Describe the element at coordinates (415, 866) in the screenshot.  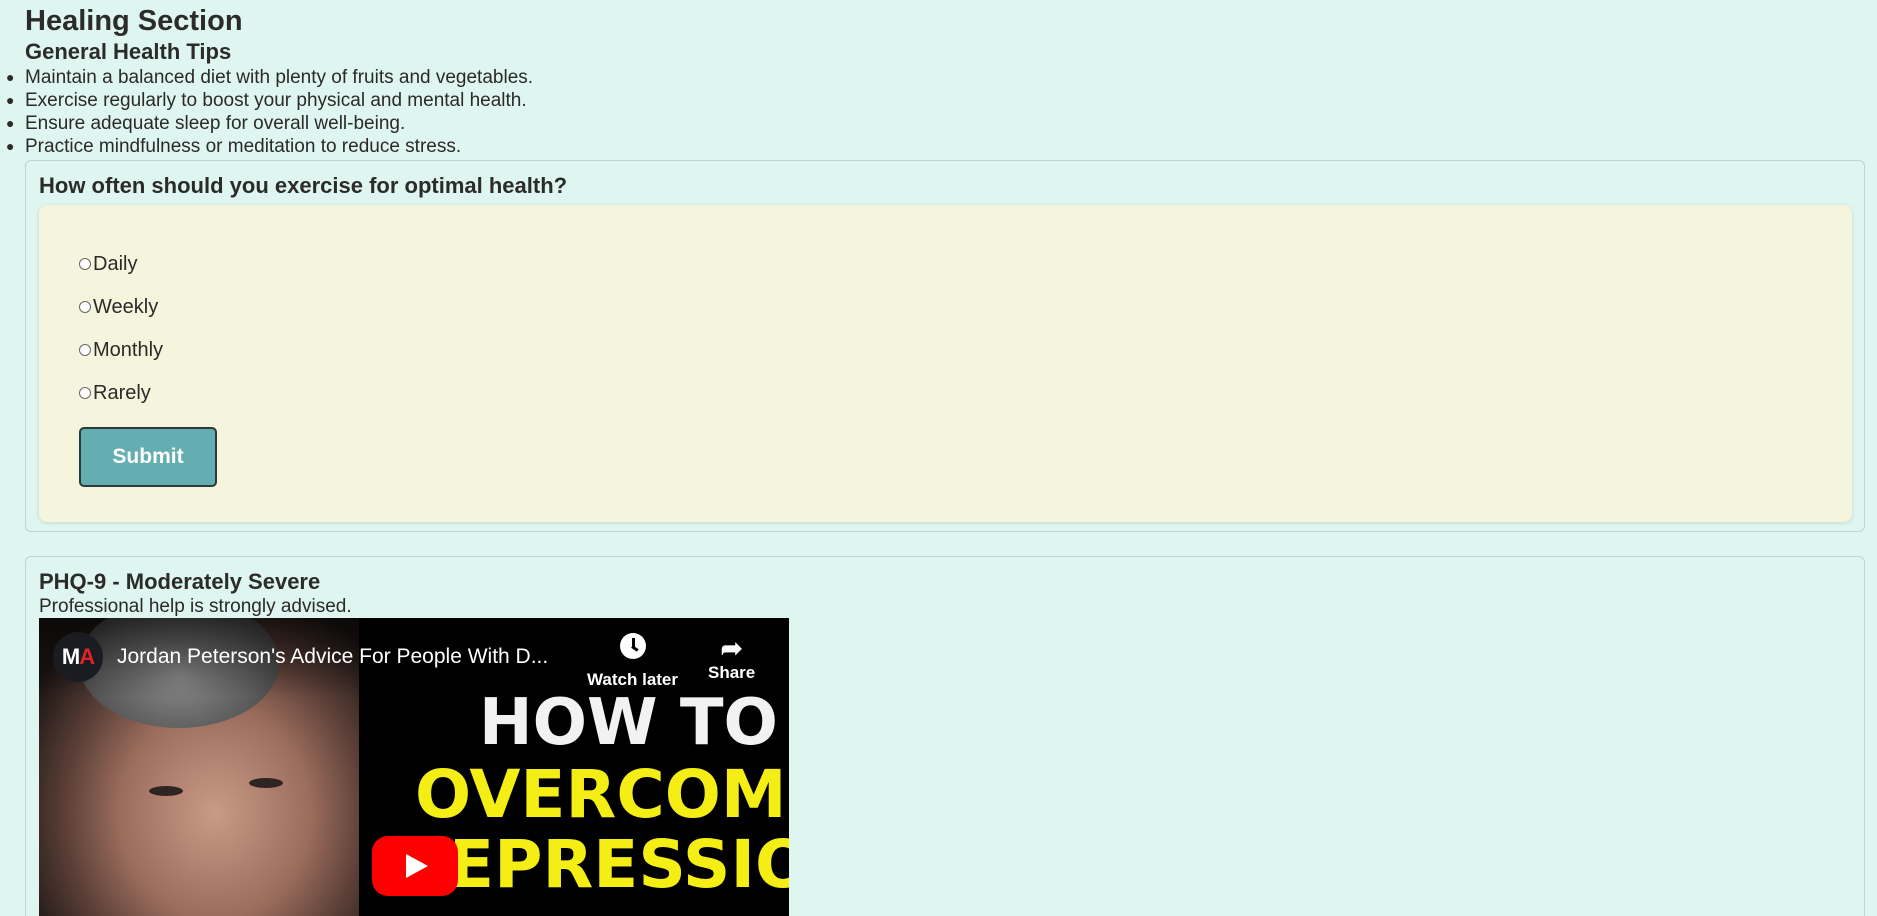
I see `play-icon` at that location.